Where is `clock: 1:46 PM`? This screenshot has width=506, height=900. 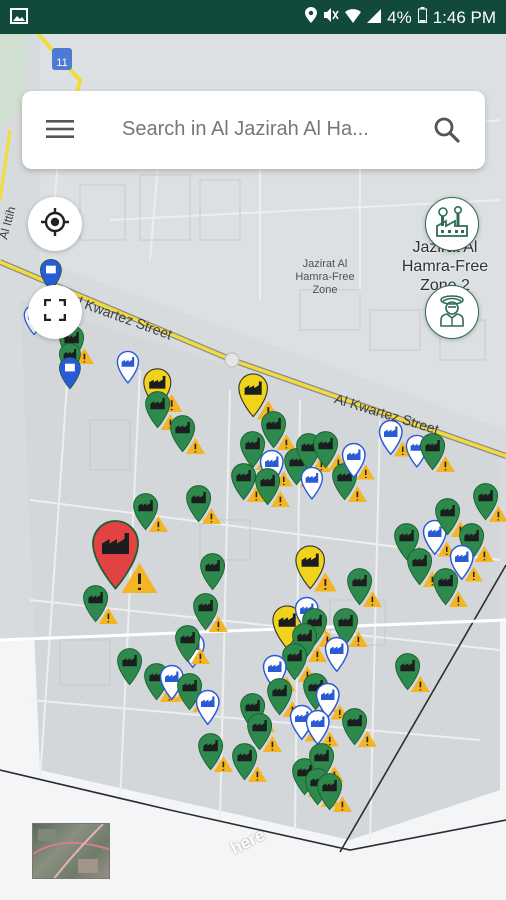 clock: 1:46 PM is located at coordinates (464, 17).